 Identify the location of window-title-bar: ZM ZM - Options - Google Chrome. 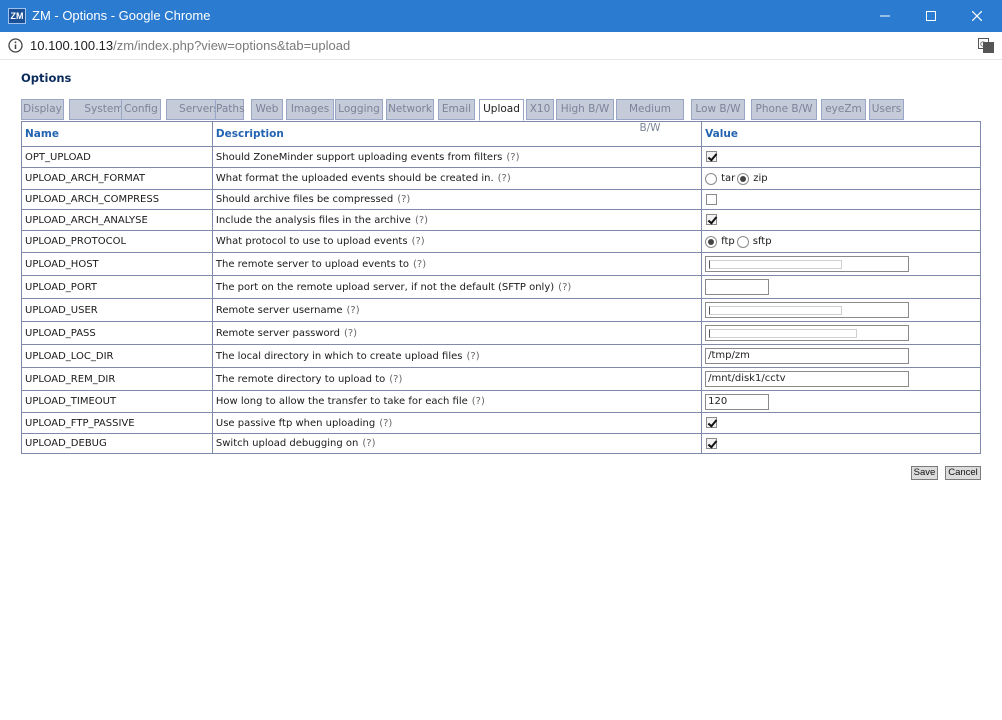
(501, 16).